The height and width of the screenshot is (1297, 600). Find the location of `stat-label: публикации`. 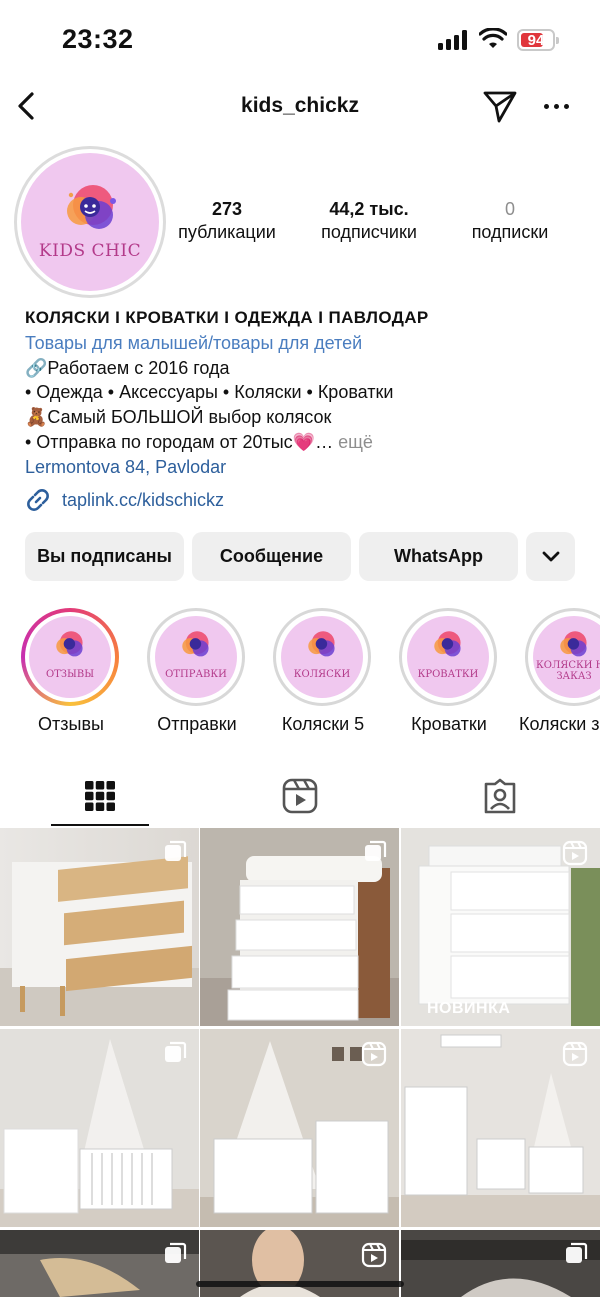

stat-label: публикации is located at coordinates (227, 232).